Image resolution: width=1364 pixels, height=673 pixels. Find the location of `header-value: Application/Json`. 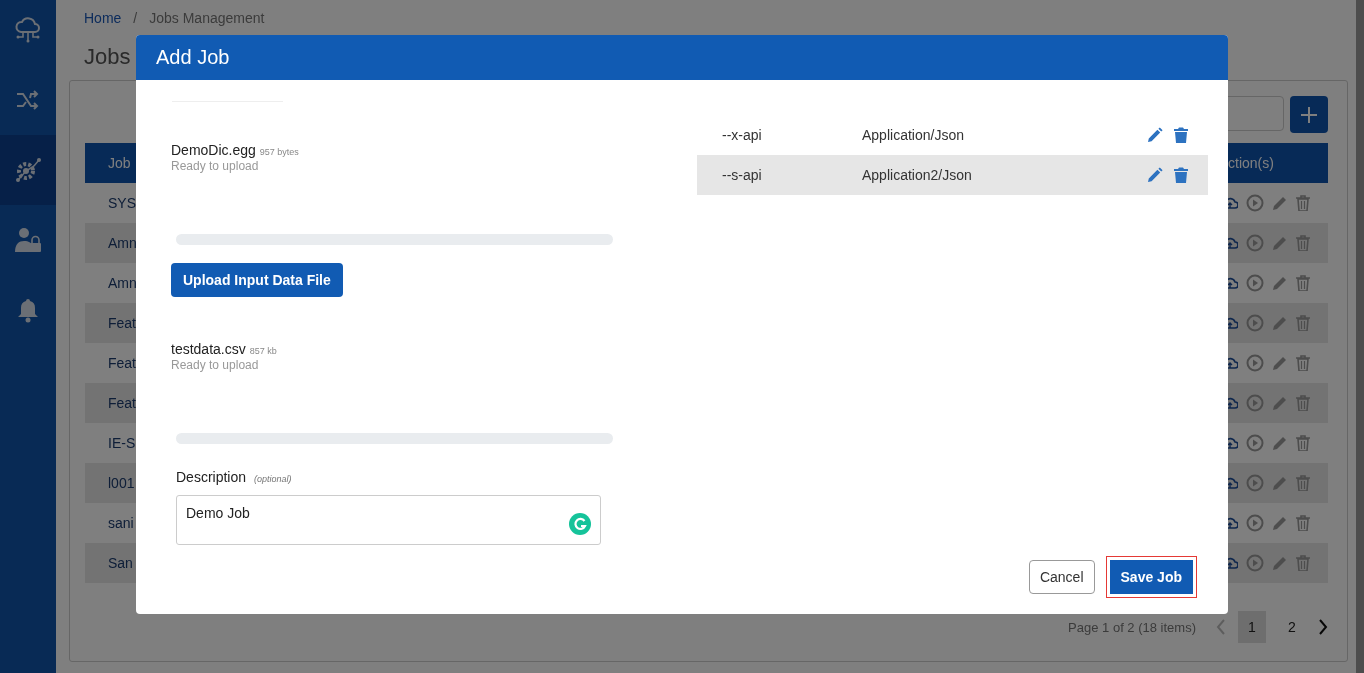

header-value: Application/Json is located at coordinates (913, 135).